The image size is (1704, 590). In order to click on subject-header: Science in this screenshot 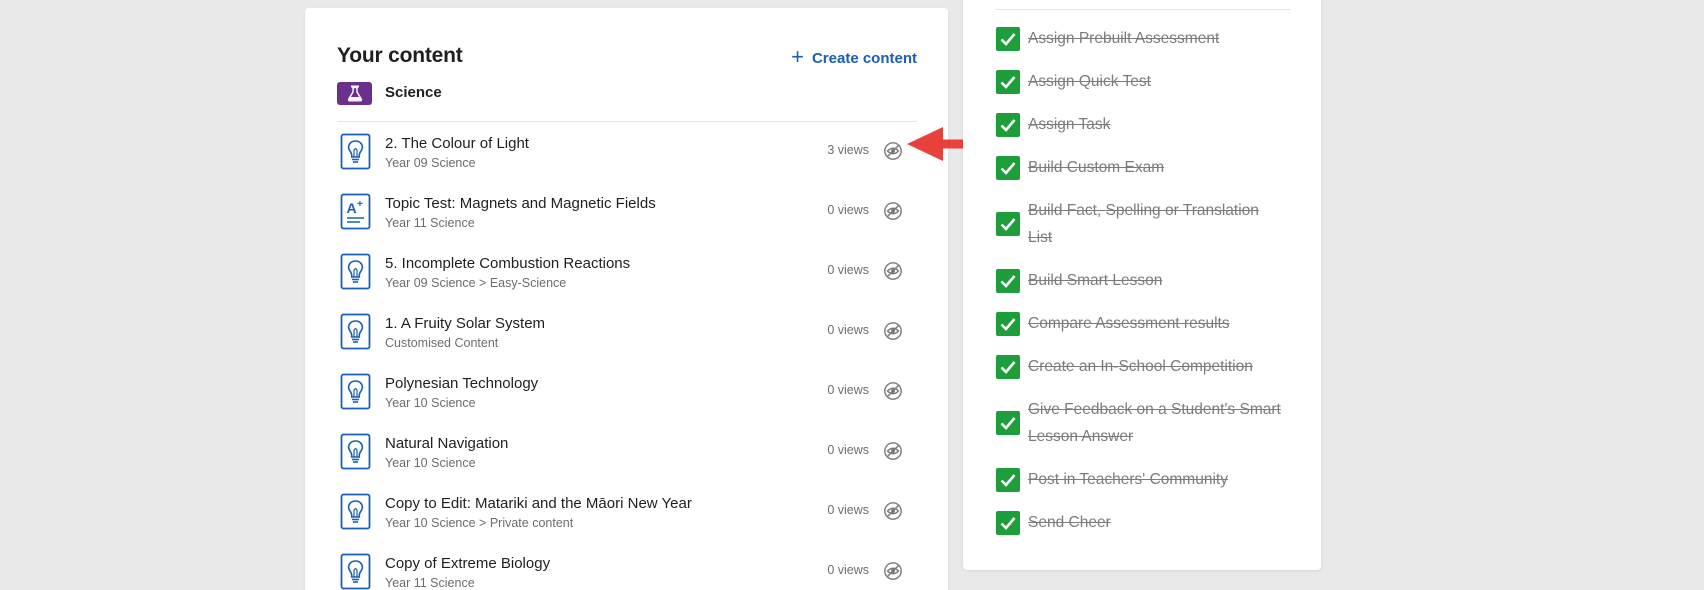, I will do `click(627, 102)`.